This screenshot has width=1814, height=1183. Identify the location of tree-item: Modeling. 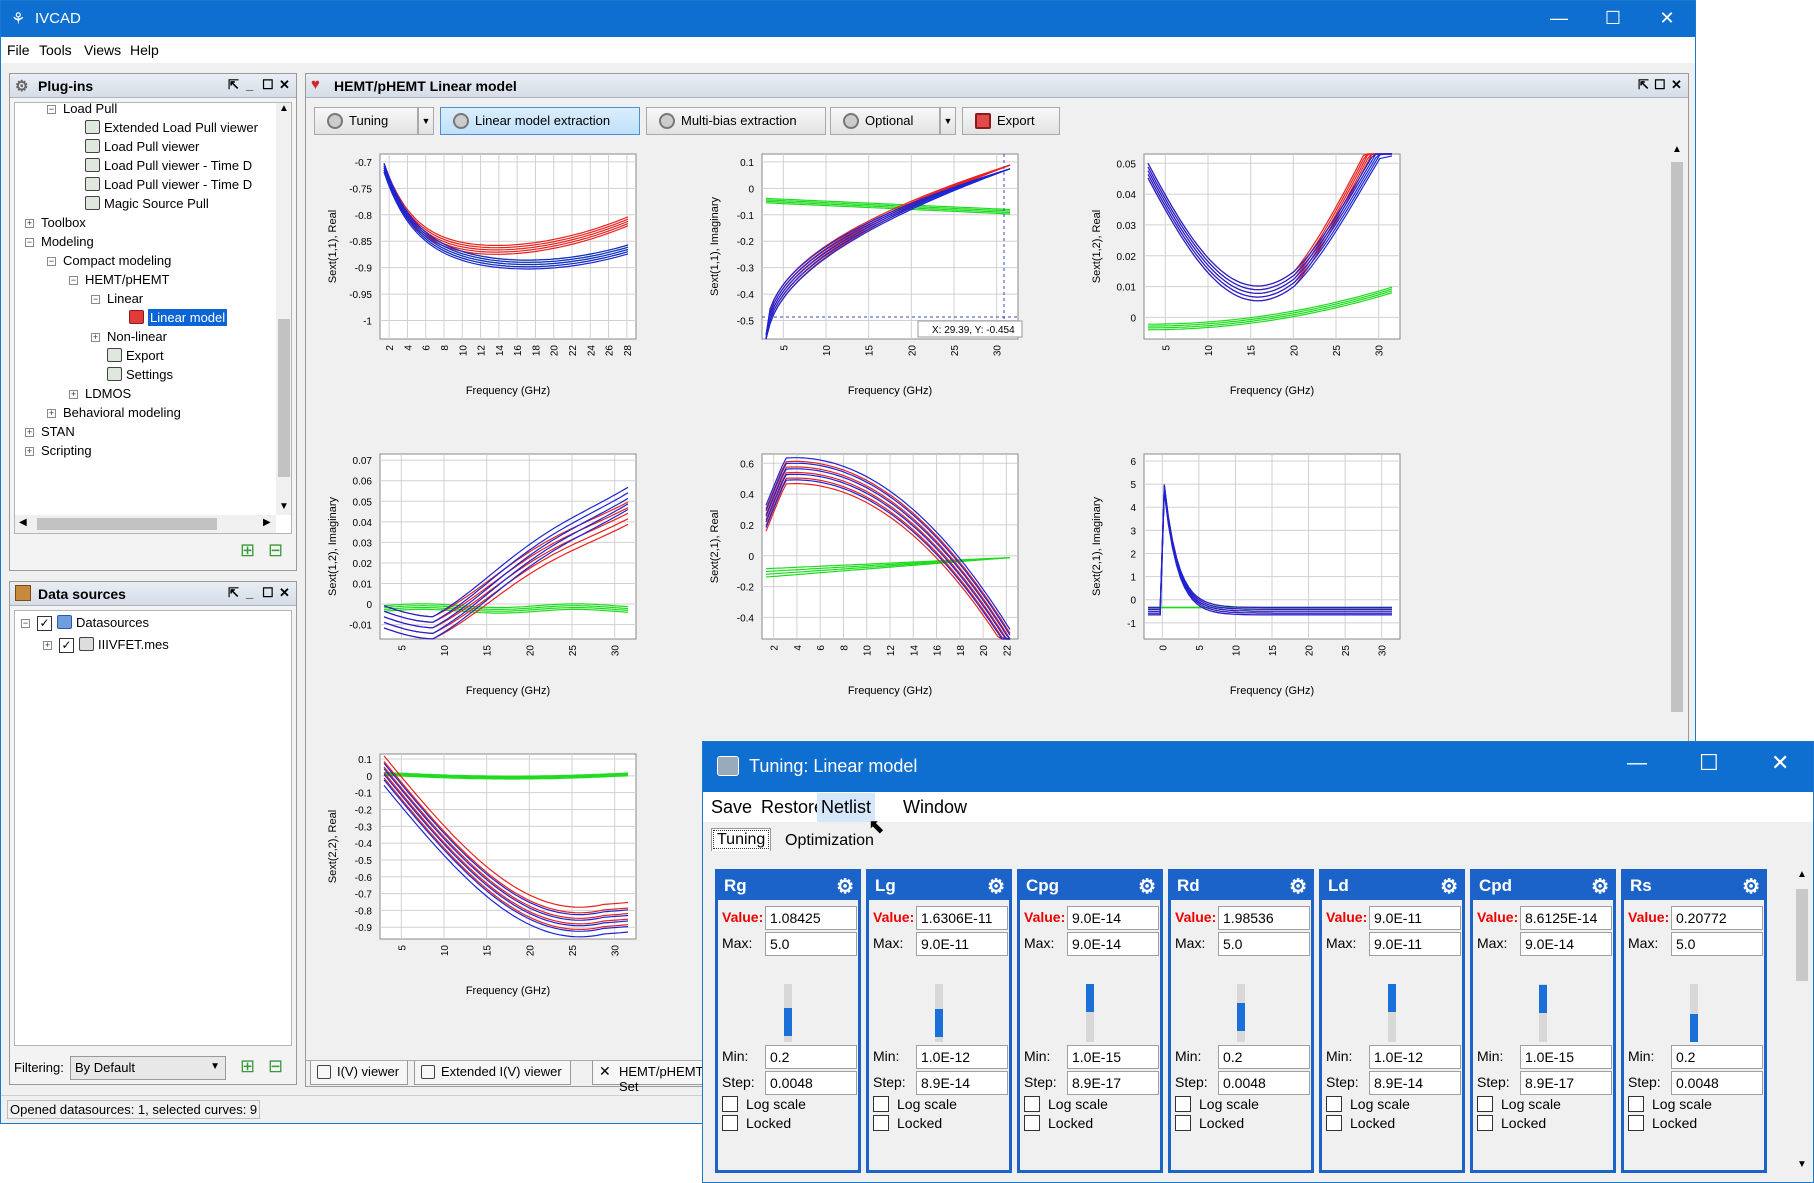
(67, 241).